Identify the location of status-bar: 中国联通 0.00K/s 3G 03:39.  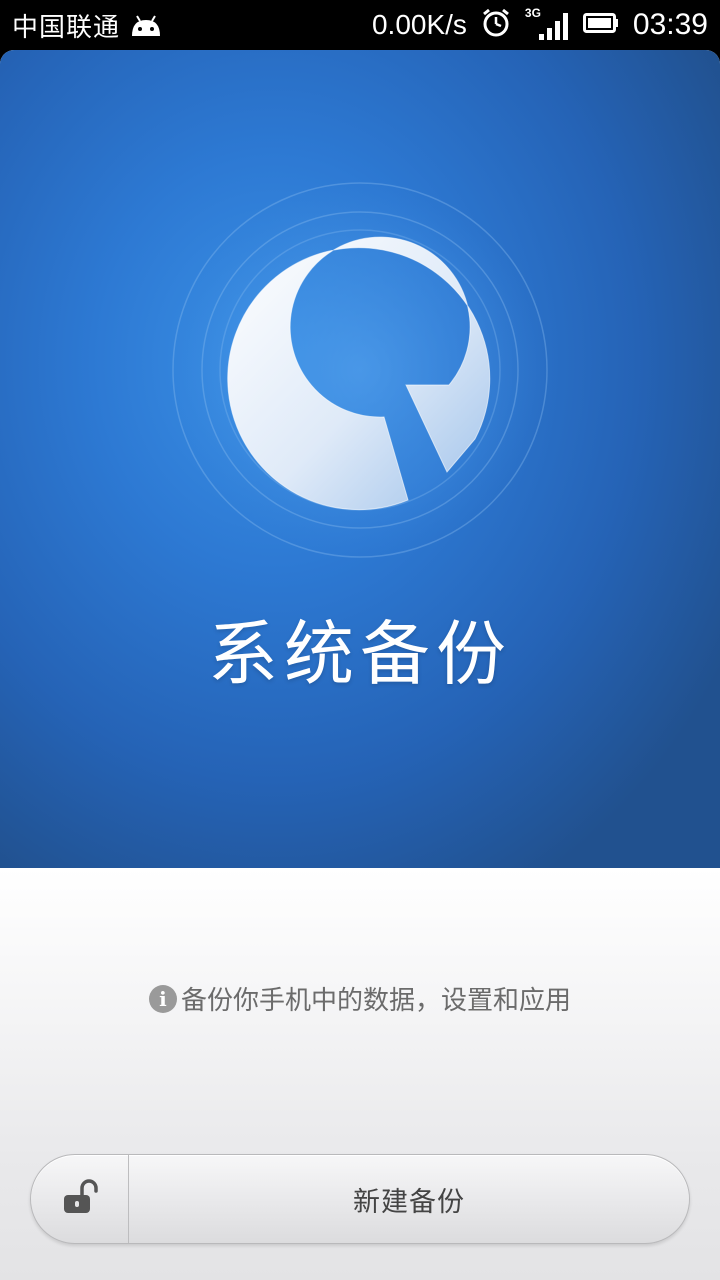
(360, 25).